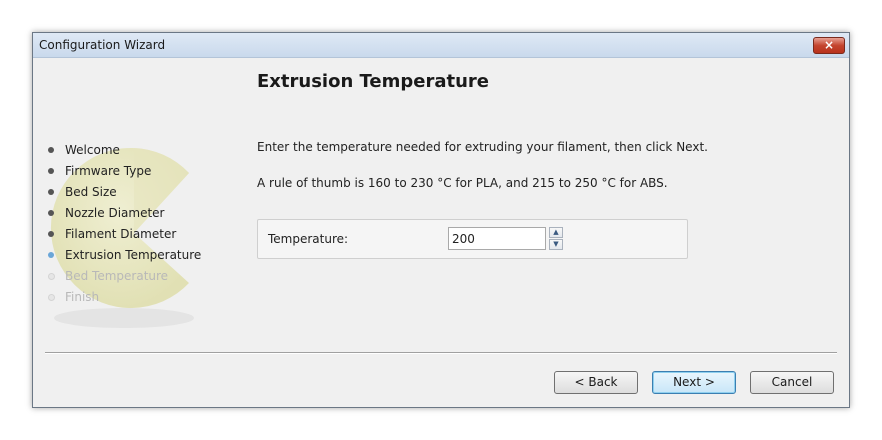 The width and height of the screenshot is (882, 440). I want to click on chevron-up-icon: ▲, so click(556, 232).